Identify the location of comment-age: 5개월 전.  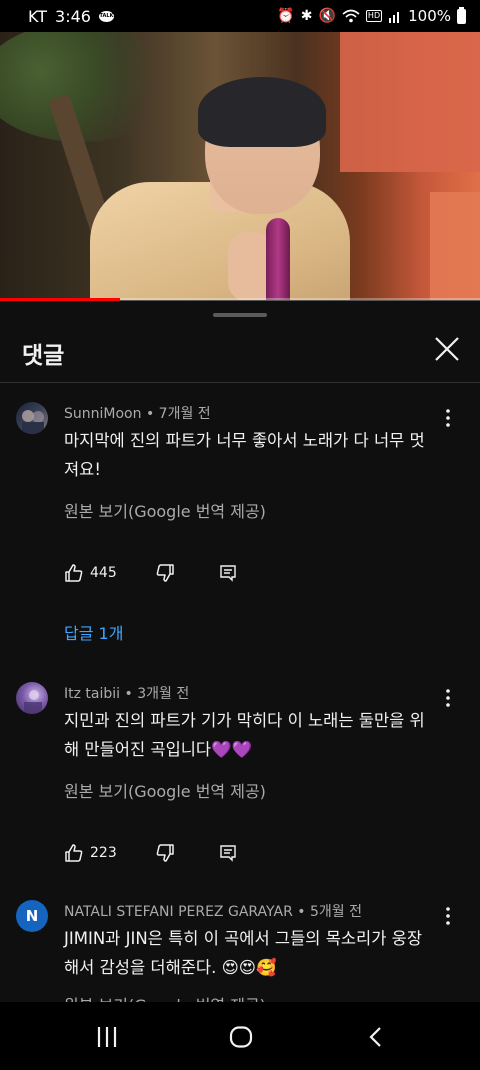
(335, 912).